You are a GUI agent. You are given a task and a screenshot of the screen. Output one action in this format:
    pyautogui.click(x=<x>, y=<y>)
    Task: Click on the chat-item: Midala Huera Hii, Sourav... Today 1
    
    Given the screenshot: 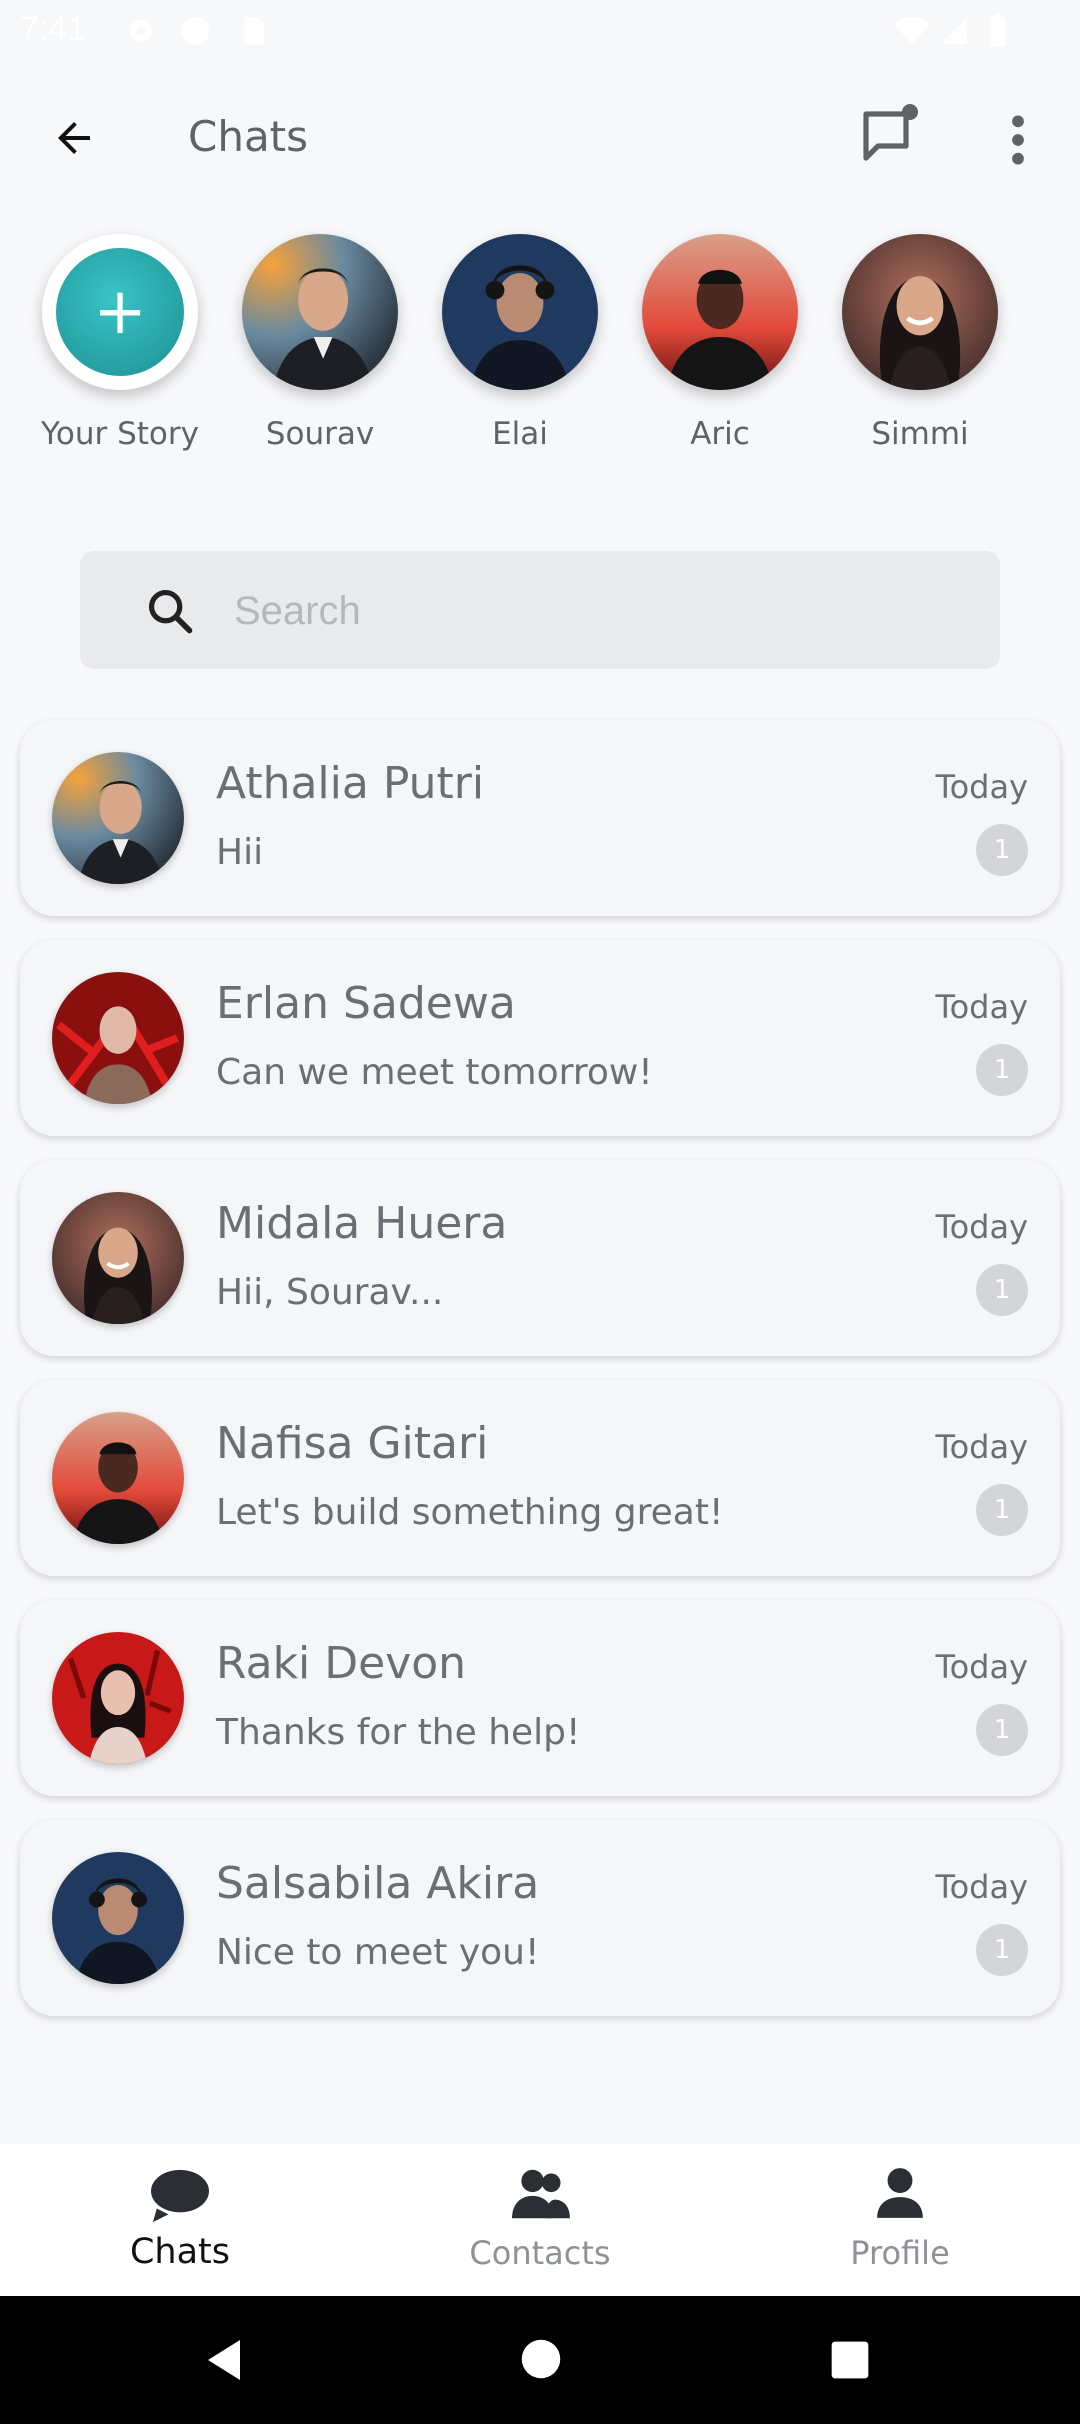 What is the action you would take?
    pyautogui.click(x=540, y=1258)
    